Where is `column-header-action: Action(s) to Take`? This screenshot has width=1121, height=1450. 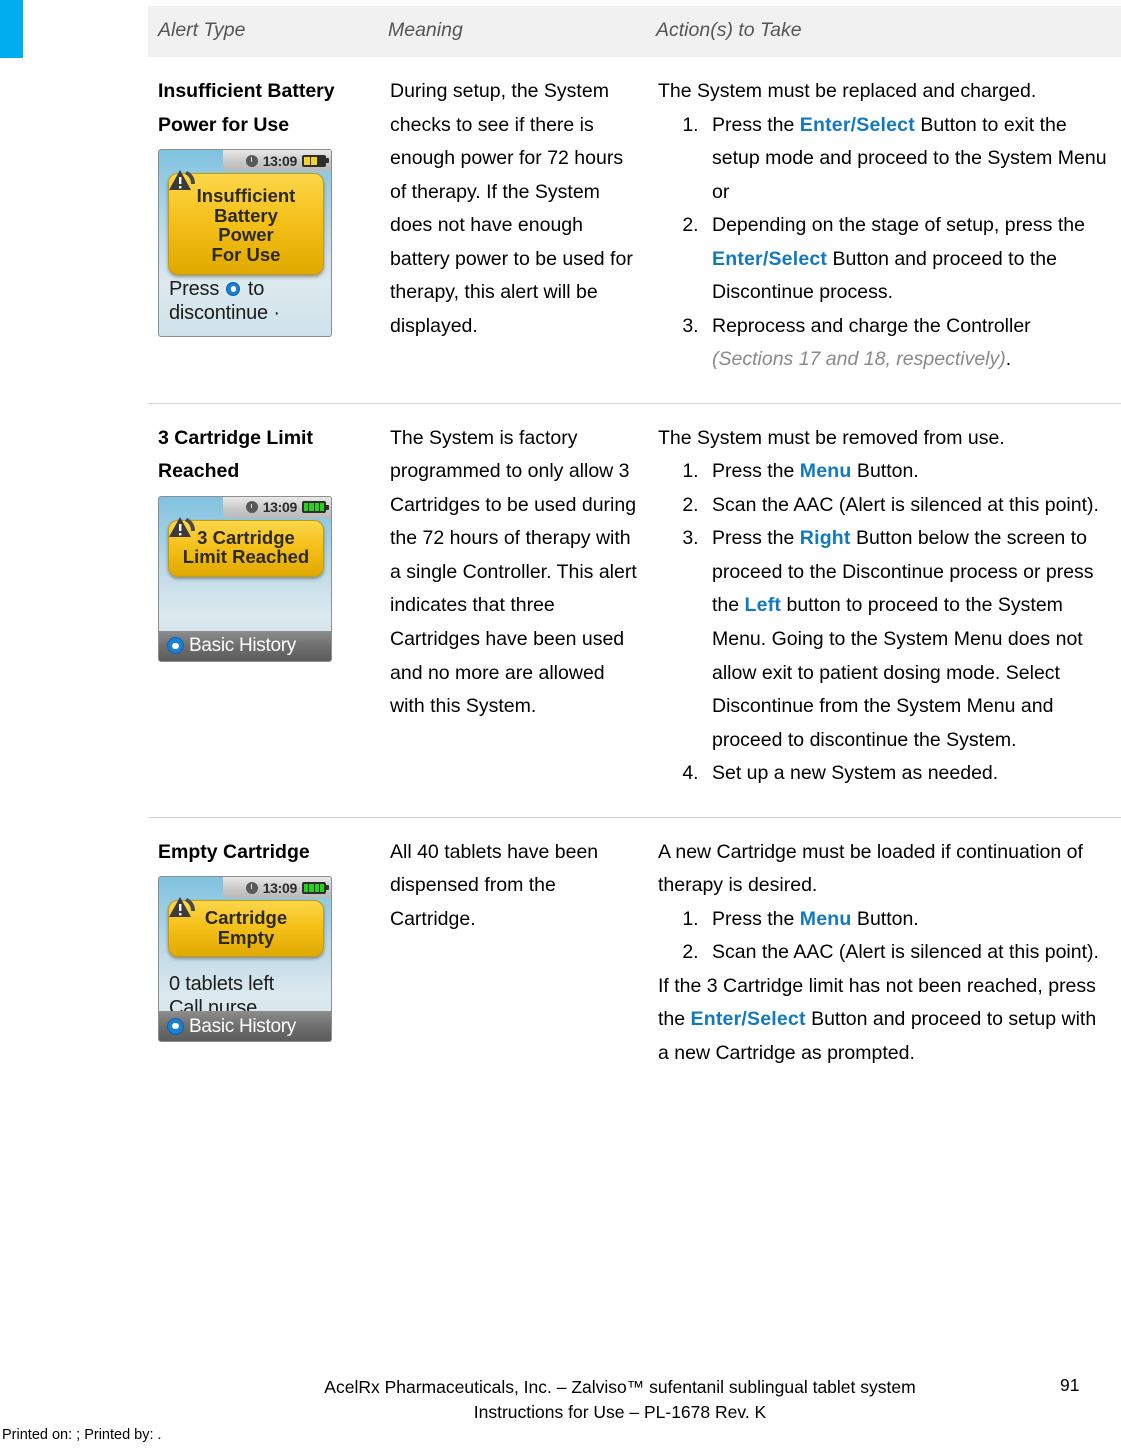 column-header-action: Action(s) to Take is located at coordinates (884, 31).